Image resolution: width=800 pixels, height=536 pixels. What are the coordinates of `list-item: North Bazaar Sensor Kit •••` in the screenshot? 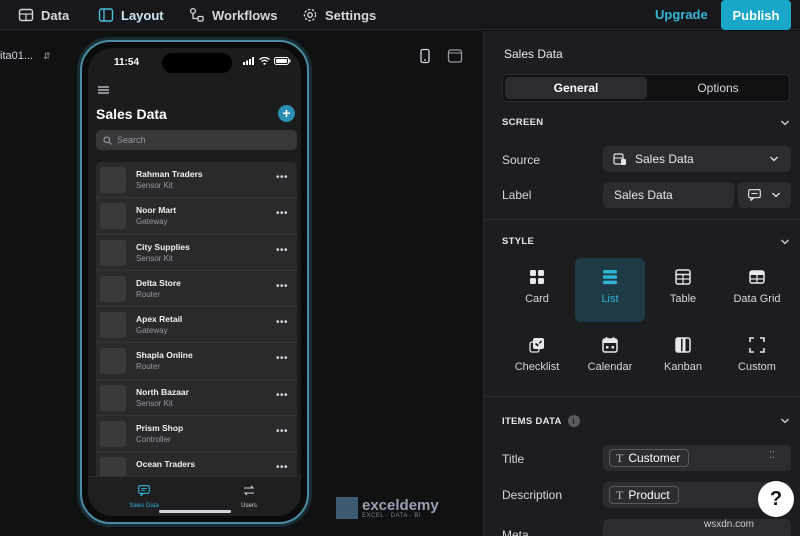 It's located at (196, 398).